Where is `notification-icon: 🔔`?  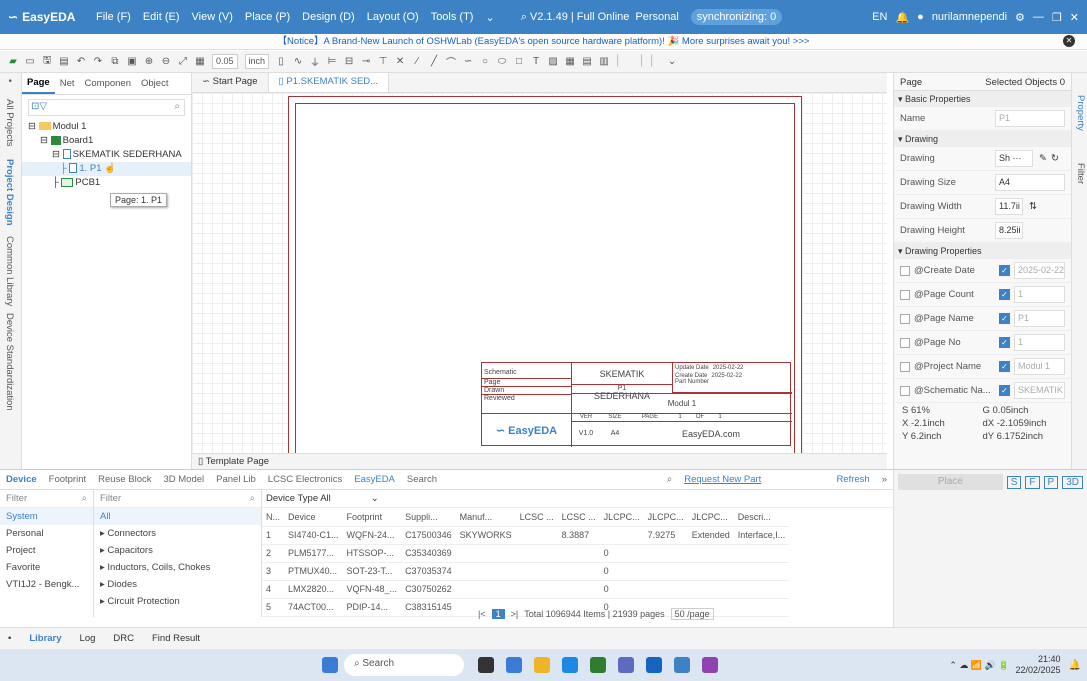
notification-icon: 🔔 is located at coordinates (902, 17).